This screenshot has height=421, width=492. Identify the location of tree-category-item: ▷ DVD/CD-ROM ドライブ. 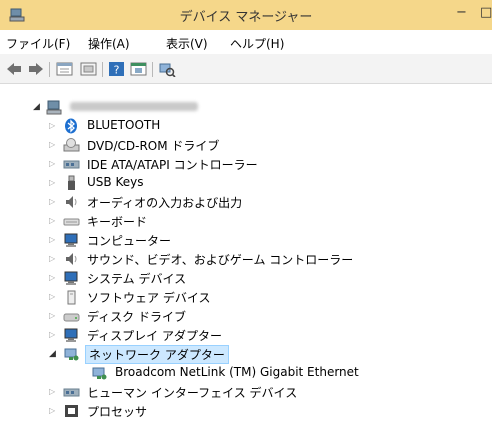
(240, 145).